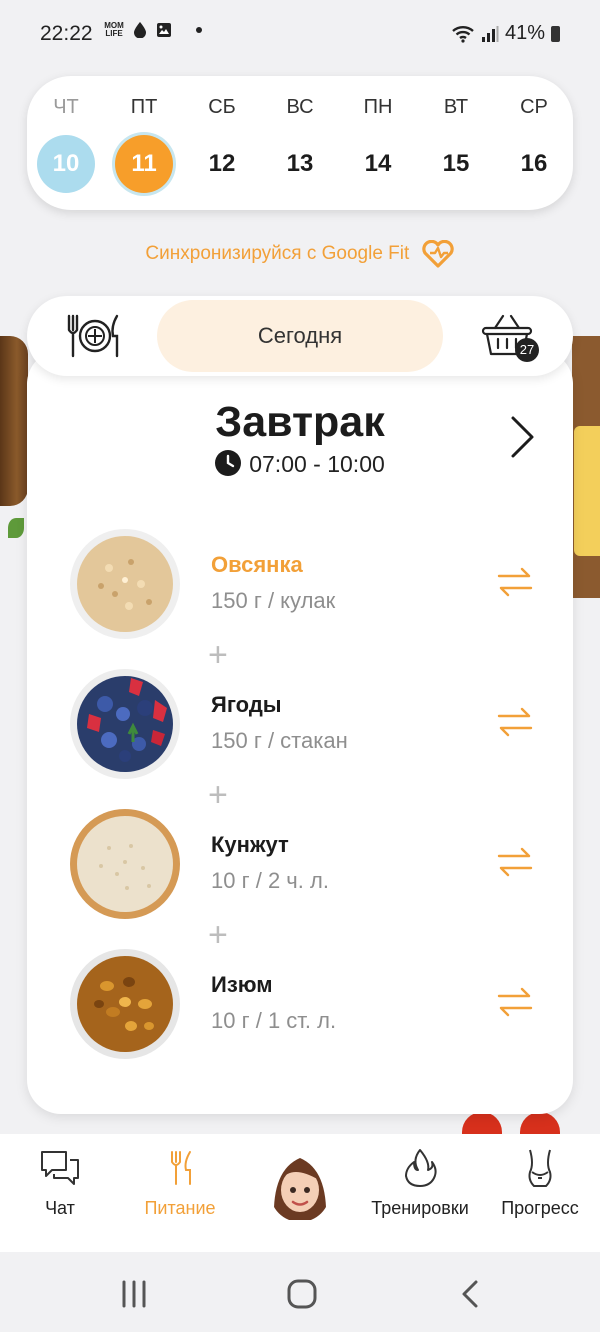 The width and height of the screenshot is (600, 1332). Describe the element at coordinates (14, 421) in the screenshot. I see `background-spice-jar` at that location.